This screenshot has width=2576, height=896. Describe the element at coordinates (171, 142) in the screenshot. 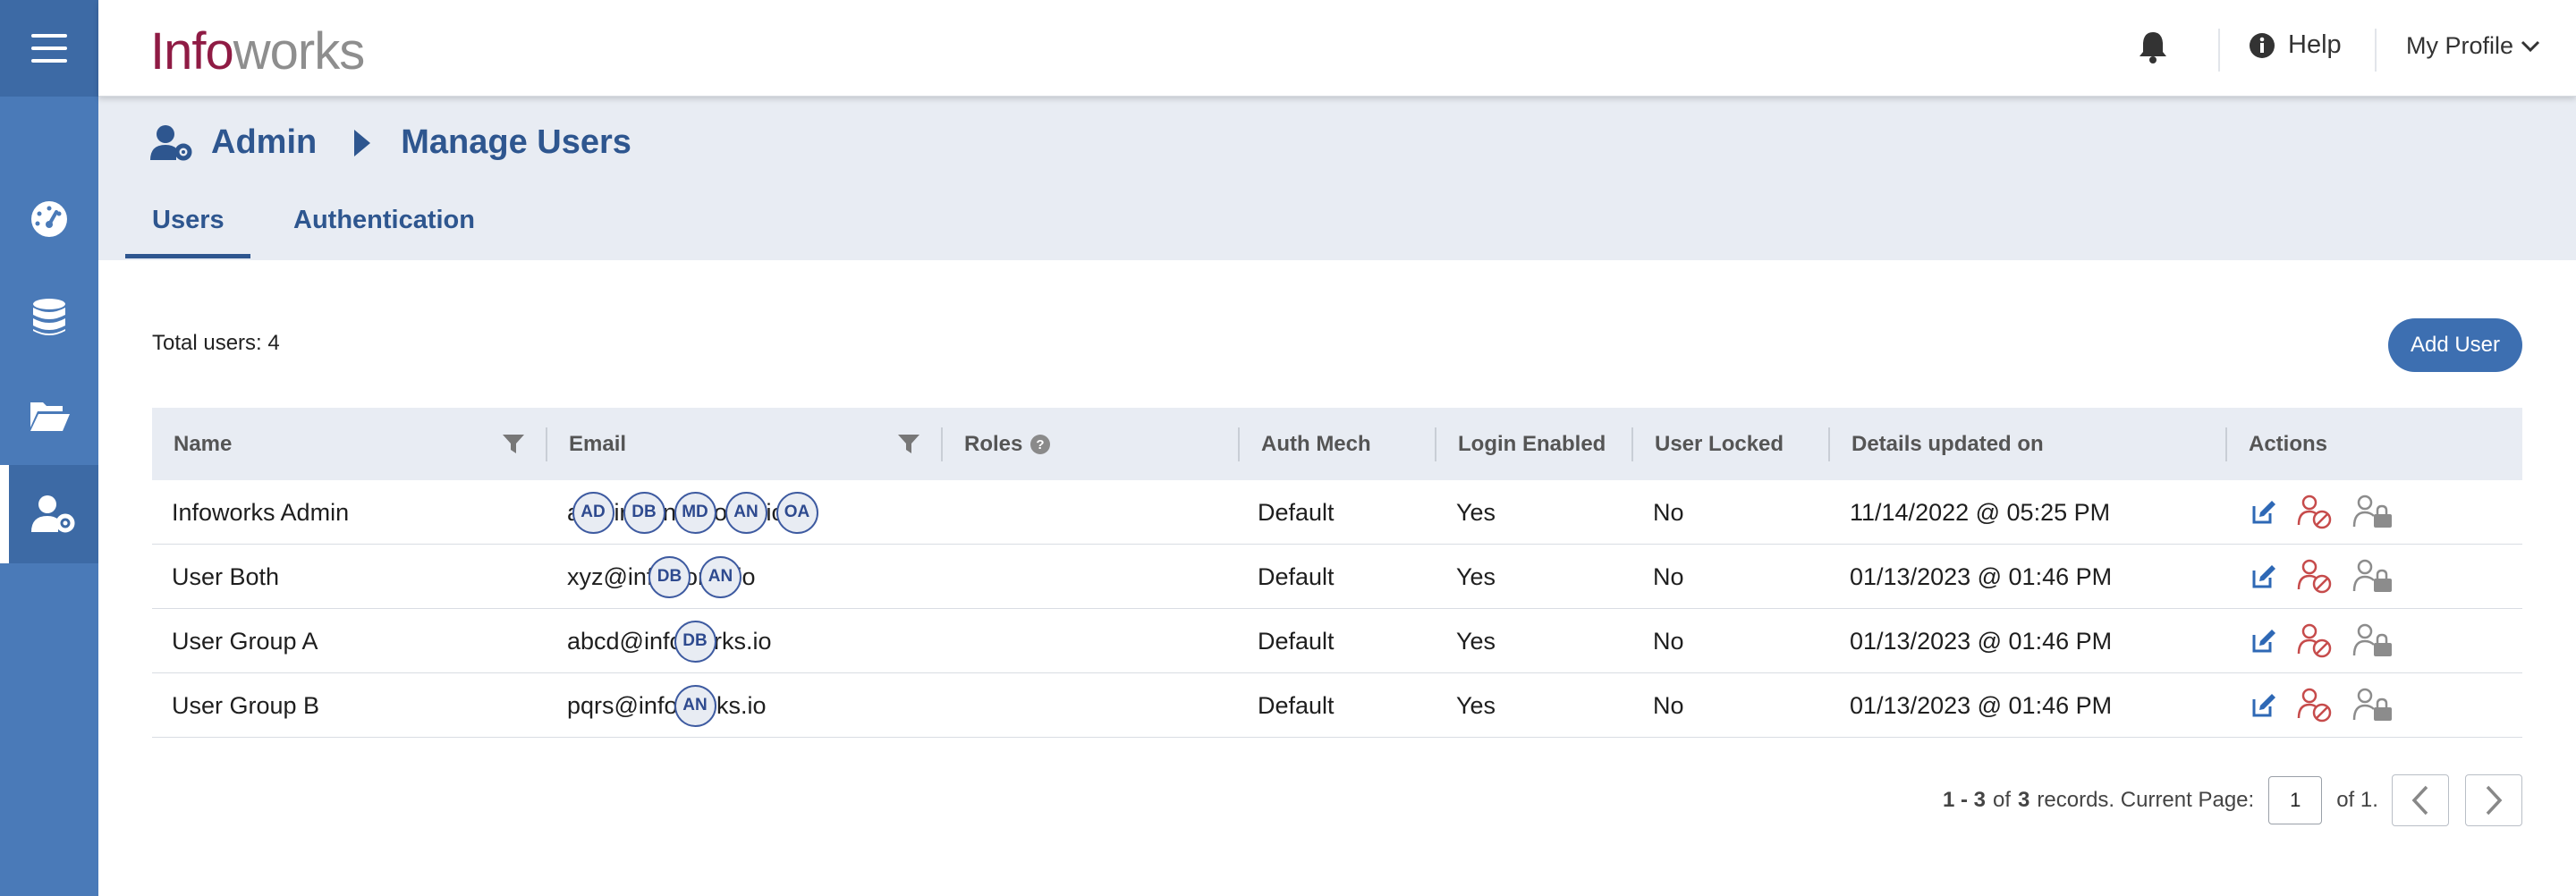

I see `user-cog-icon` at that location.